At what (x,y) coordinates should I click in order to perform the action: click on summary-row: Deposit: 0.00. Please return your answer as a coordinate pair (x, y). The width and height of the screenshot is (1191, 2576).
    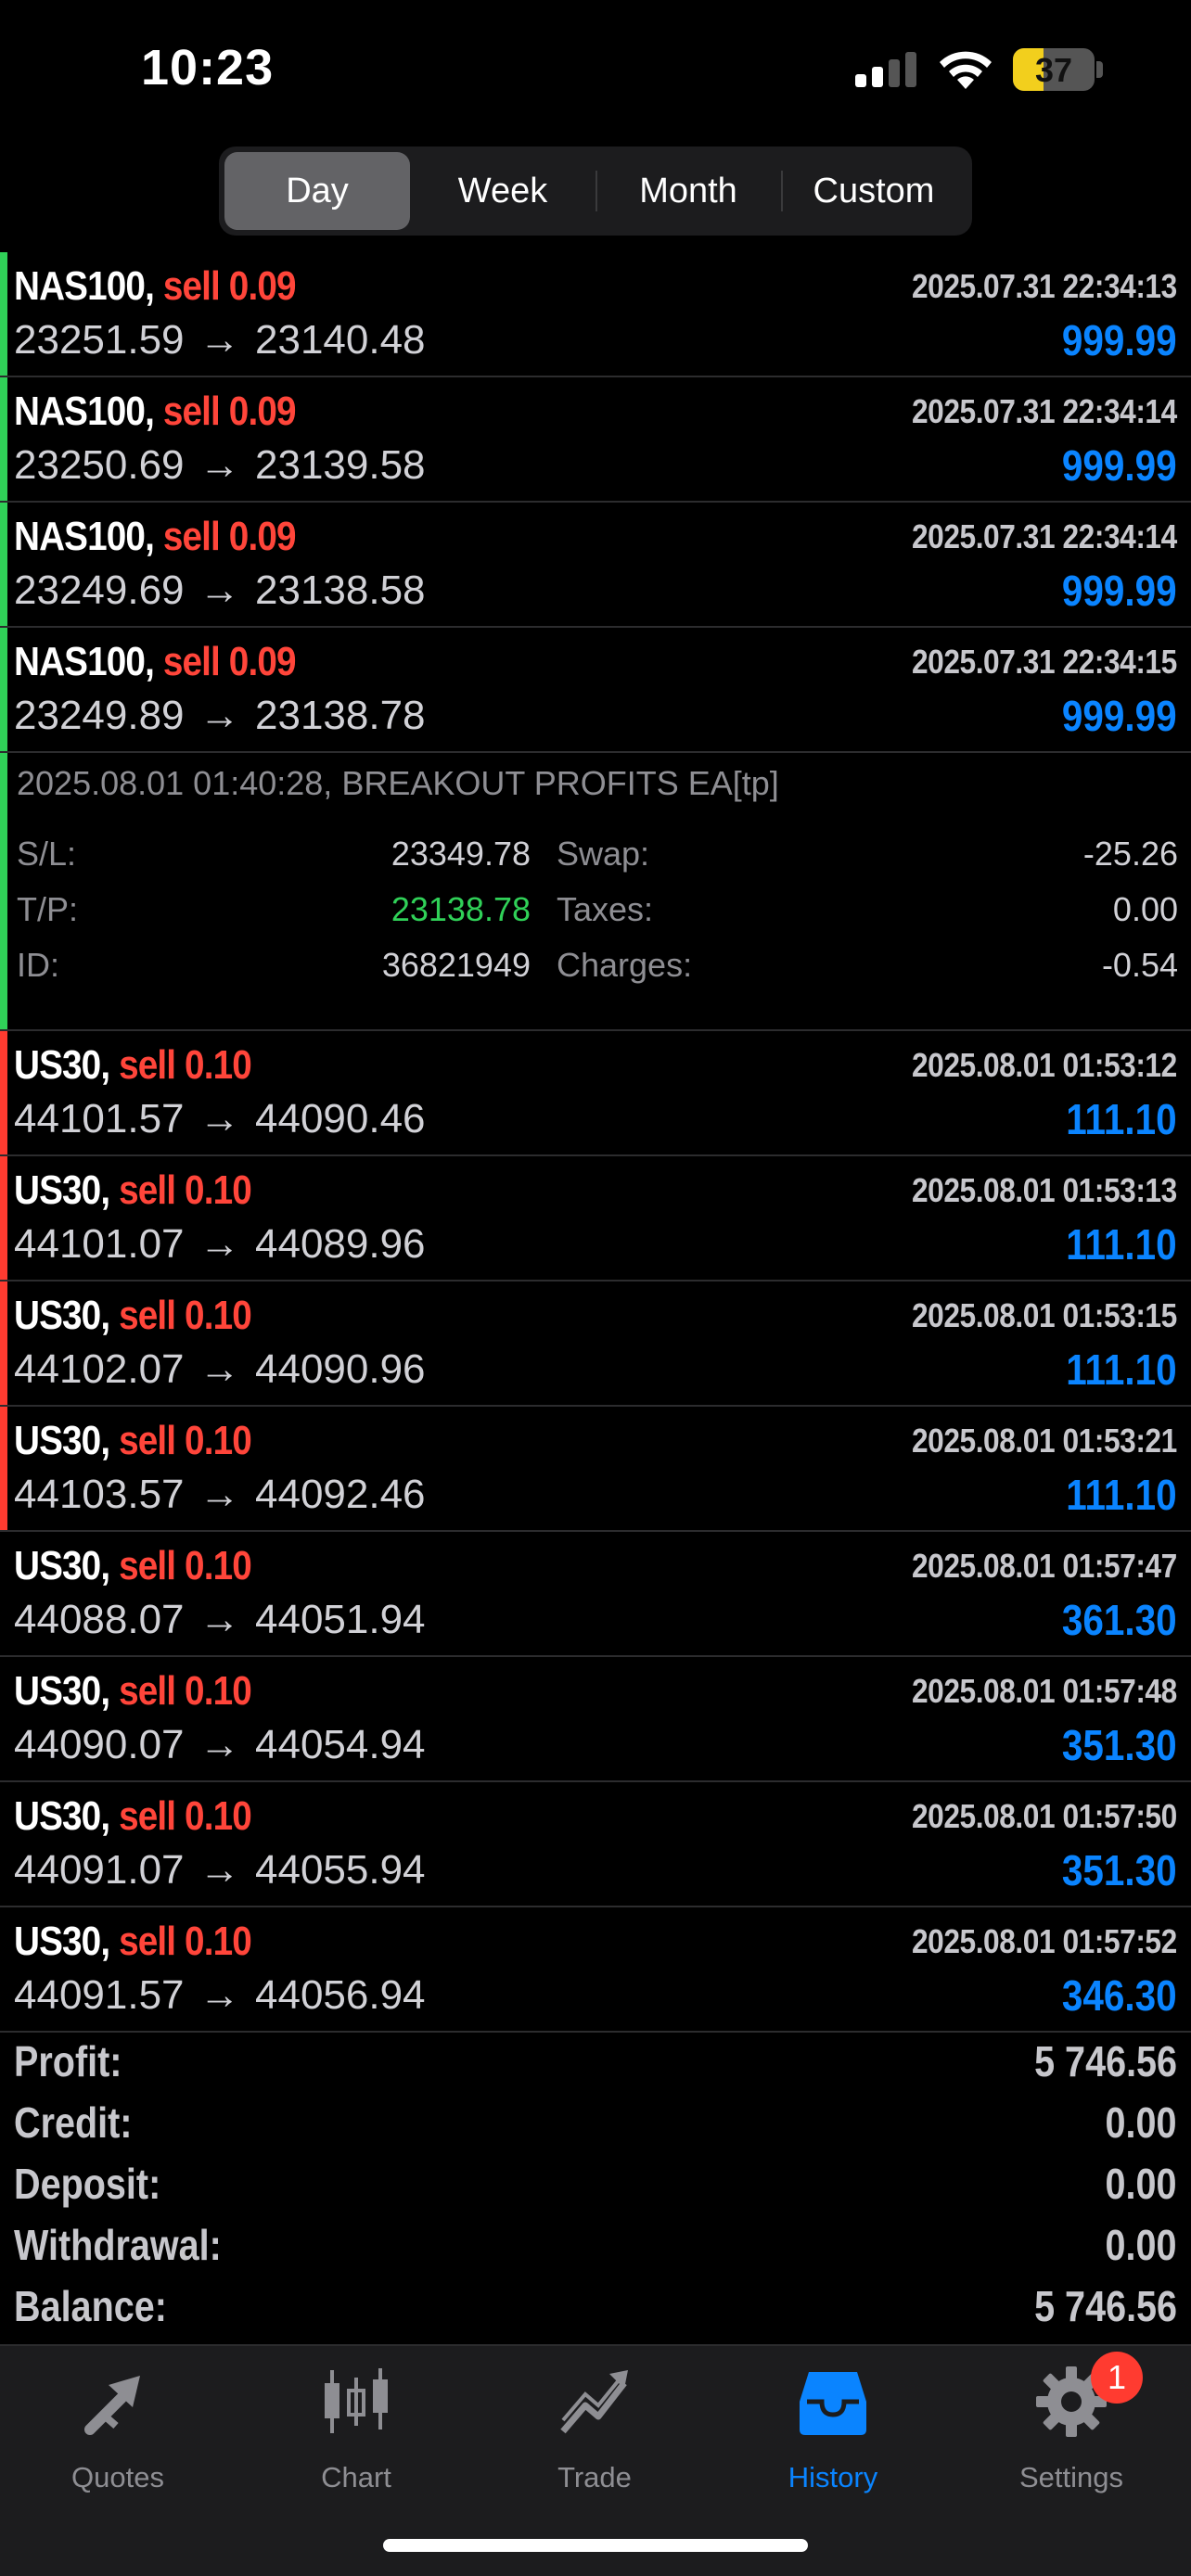
    Looking at the image, I should click on (595, 2183).